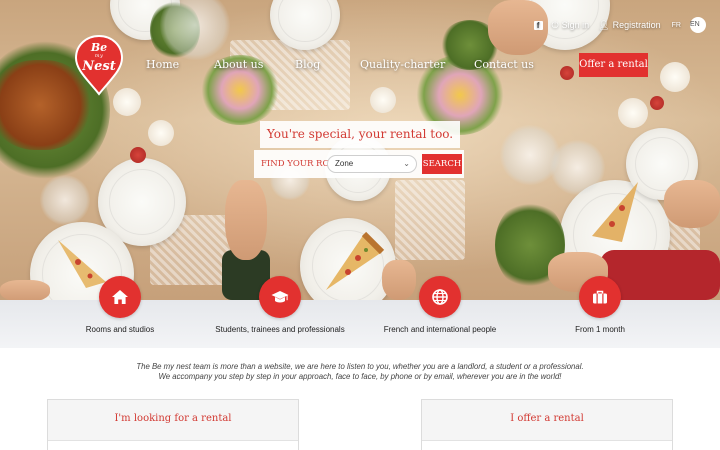 This screenshot has width=720, height=450. What do you see at coordinates (99, 57) in the screenshot?
I see `logo-wordmark: Be my Nest` at bounding box center [99, 57].